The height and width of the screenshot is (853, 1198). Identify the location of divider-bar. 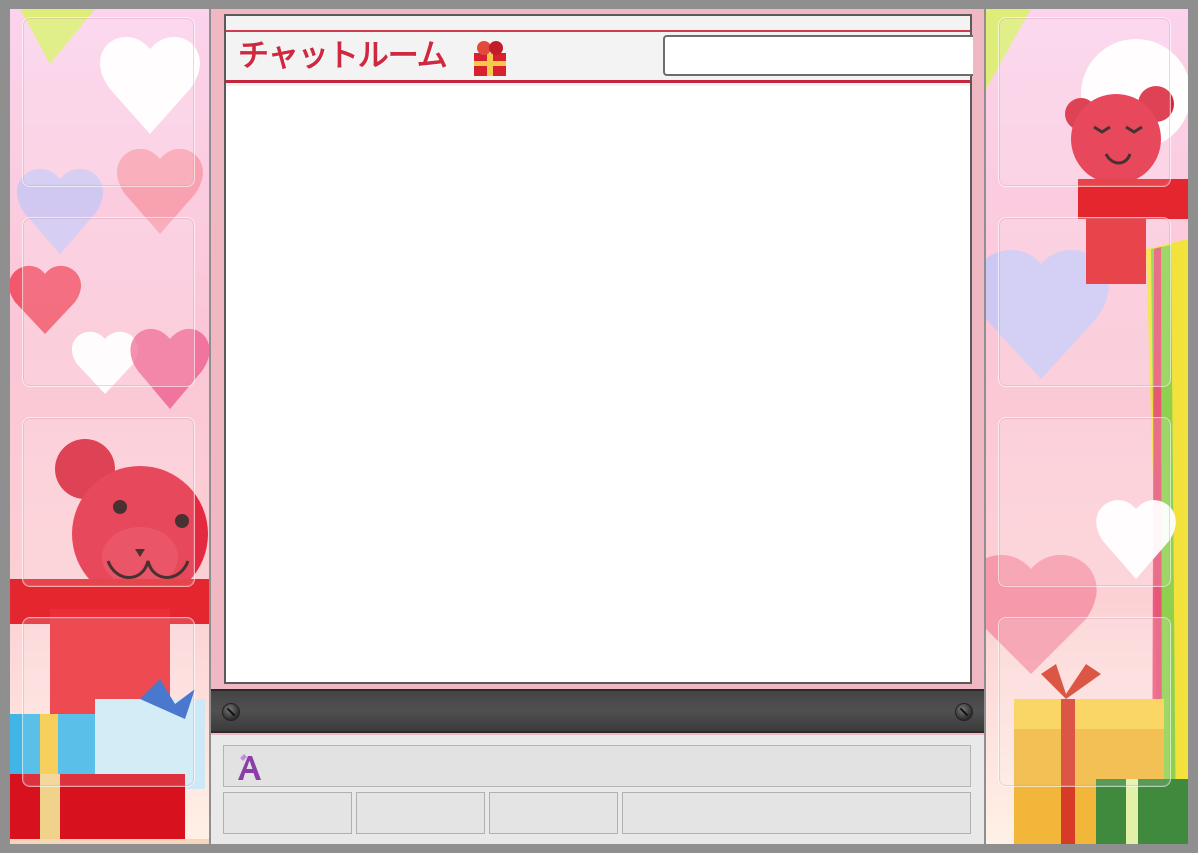
(597, 711).